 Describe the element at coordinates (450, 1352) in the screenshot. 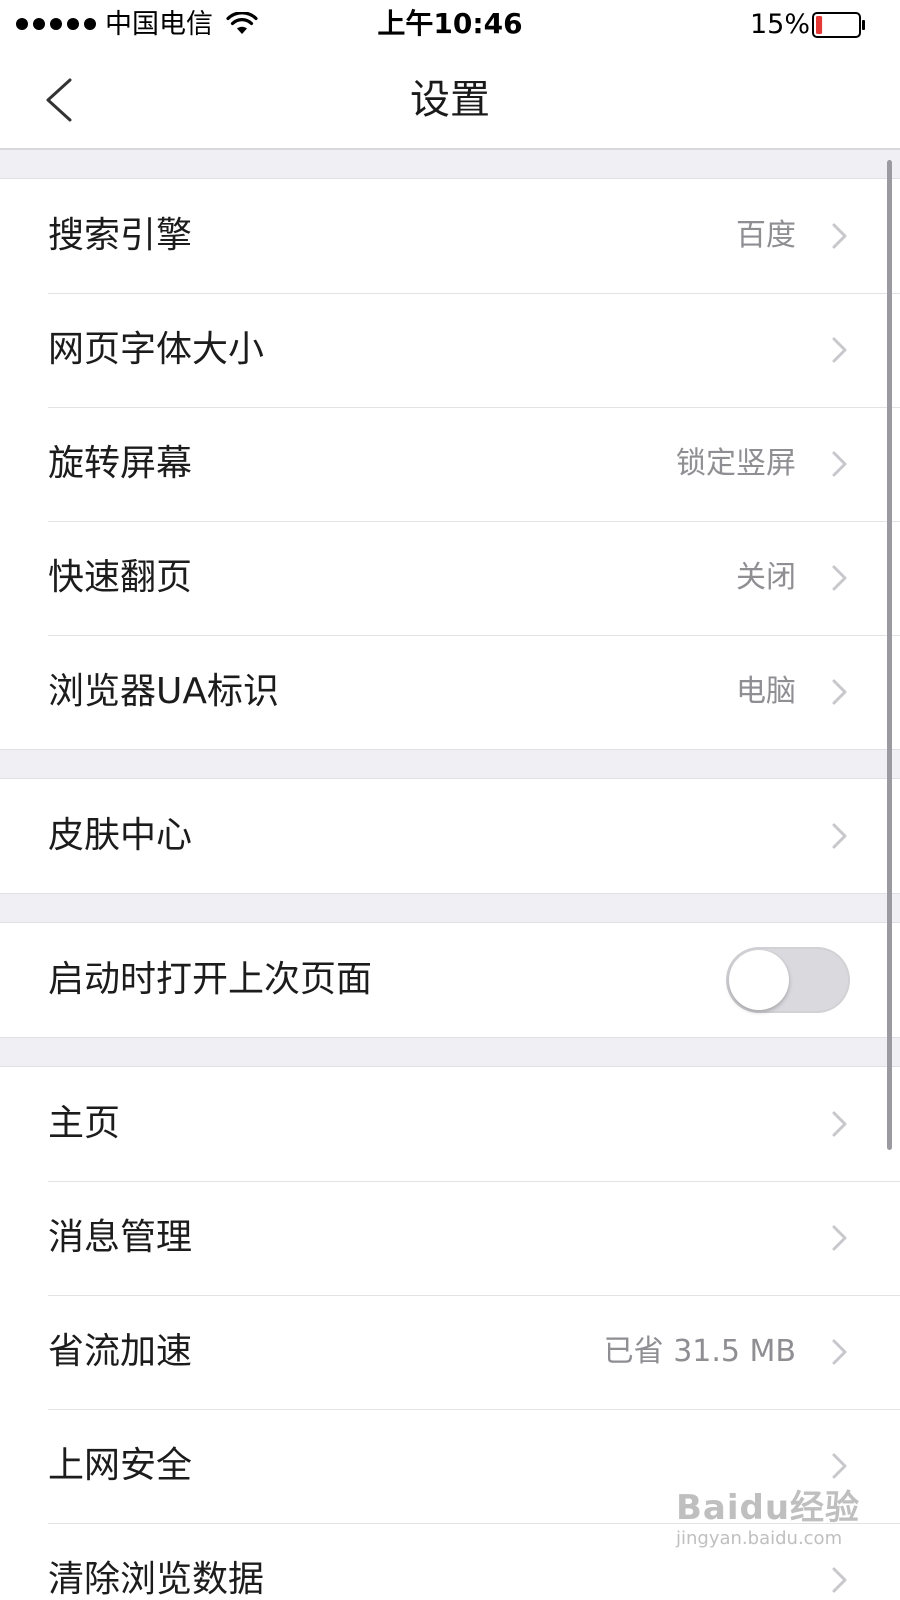

I see `setting-row-data-saver: 省流加速 已省 31.5 MB` at that location.